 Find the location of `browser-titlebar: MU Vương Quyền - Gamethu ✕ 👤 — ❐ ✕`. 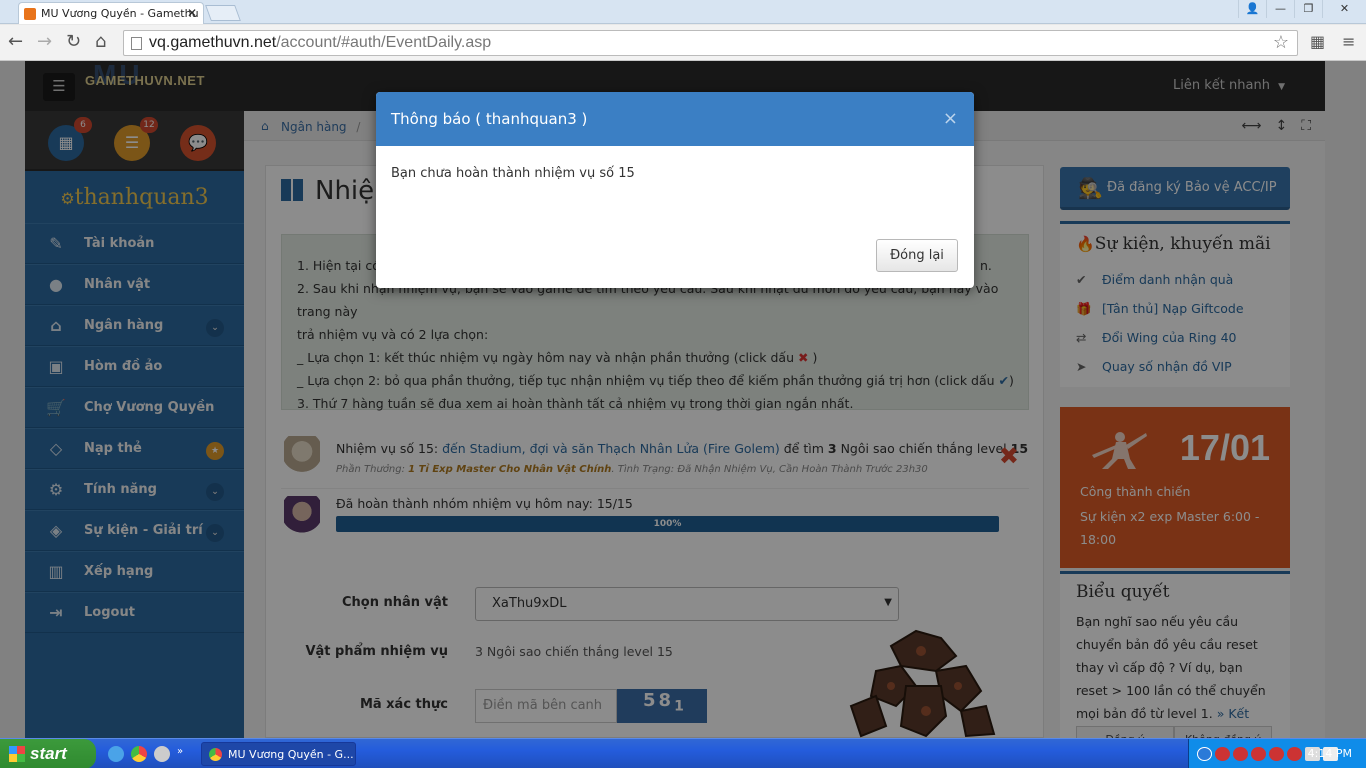

browser-titlebar: MU Vương Quyền - Gamethu ✕ 👤 — ❐ ✕ is located at coordinates (683, 12).